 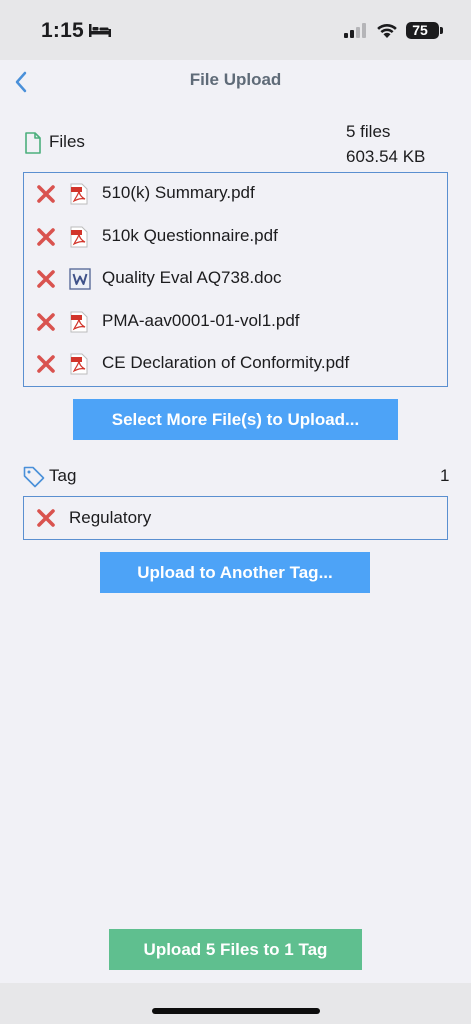 I want to click on file-row: 510(k) Summary.pdf, so click(x=235, y=194).